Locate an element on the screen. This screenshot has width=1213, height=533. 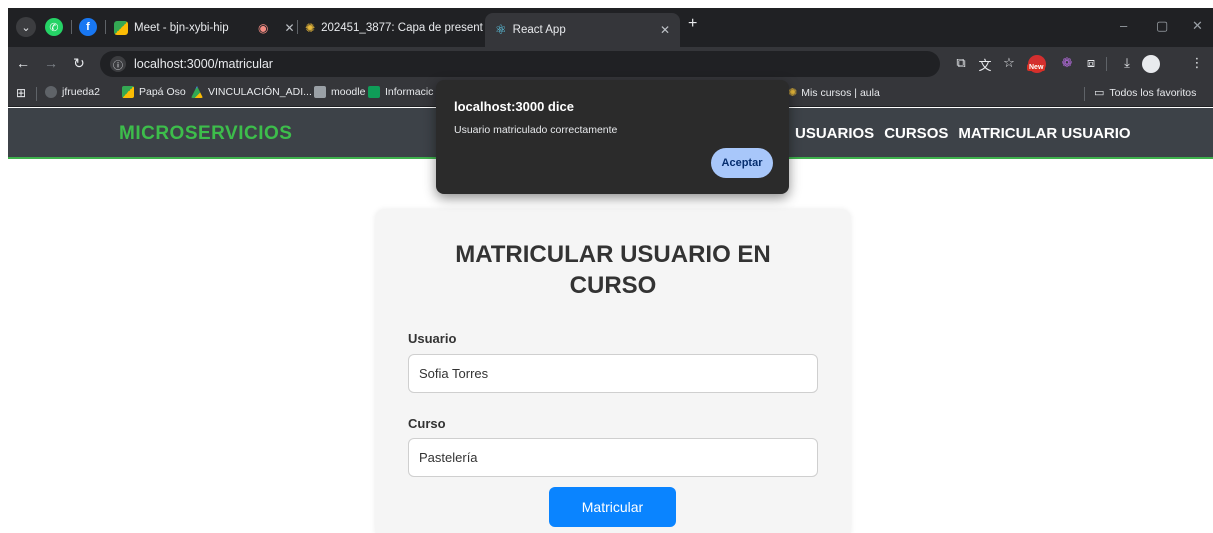
nav-link-usuarios: USUARIOS is located at coordinates (834, 133).